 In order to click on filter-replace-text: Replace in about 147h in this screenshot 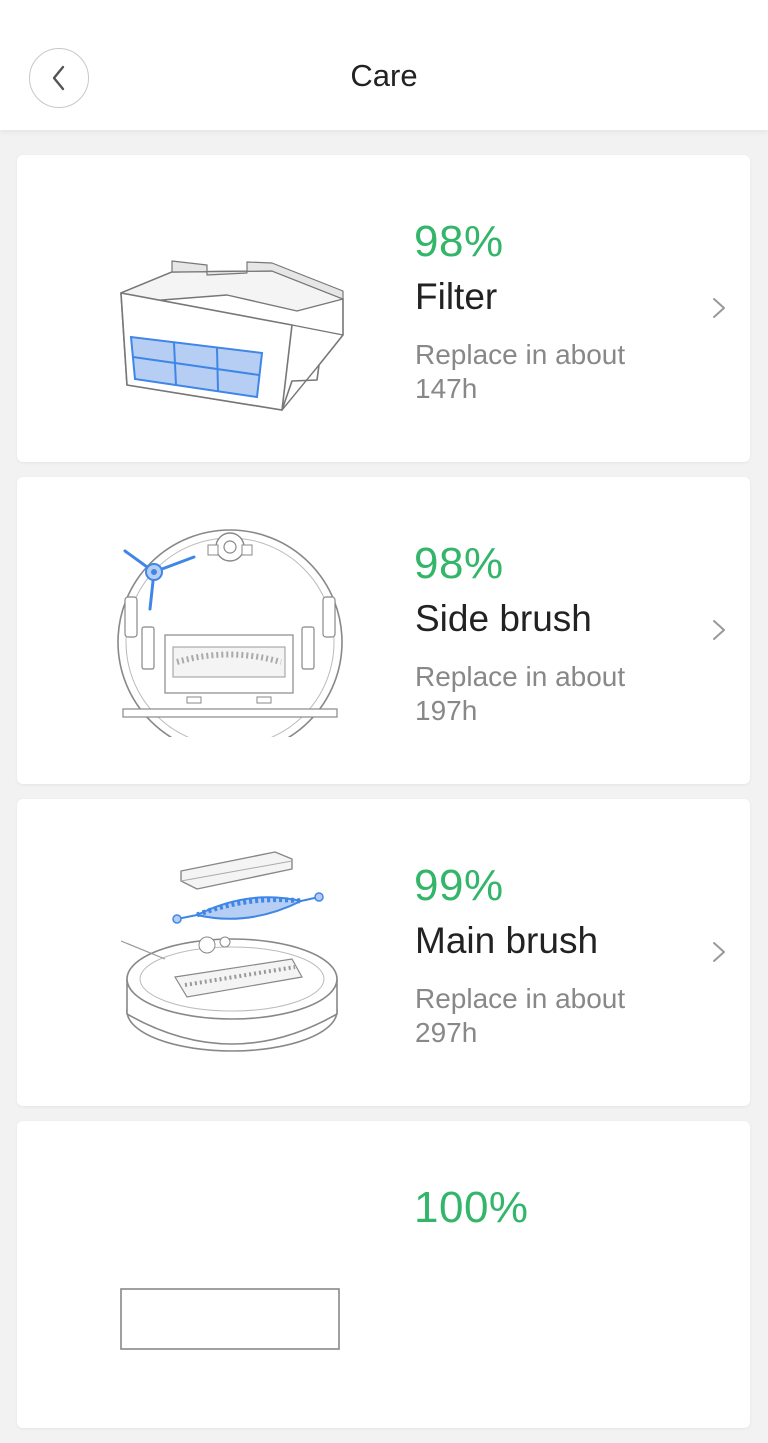, I will do `click(545, 372)`.